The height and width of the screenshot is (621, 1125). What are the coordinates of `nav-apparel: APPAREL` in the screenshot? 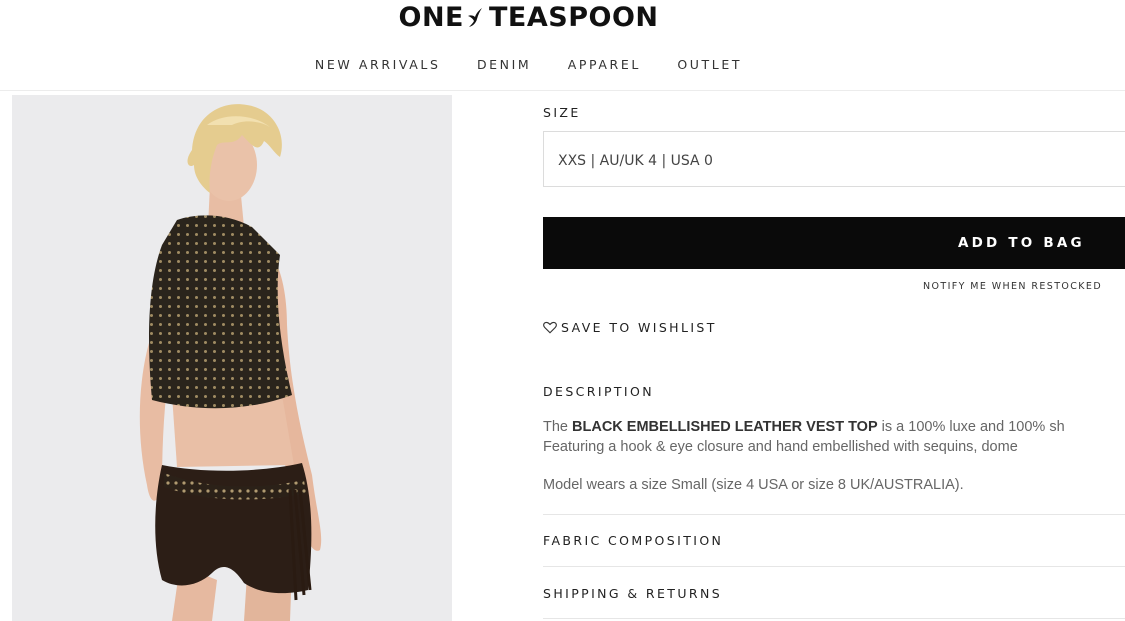 It's located at (604, 64).